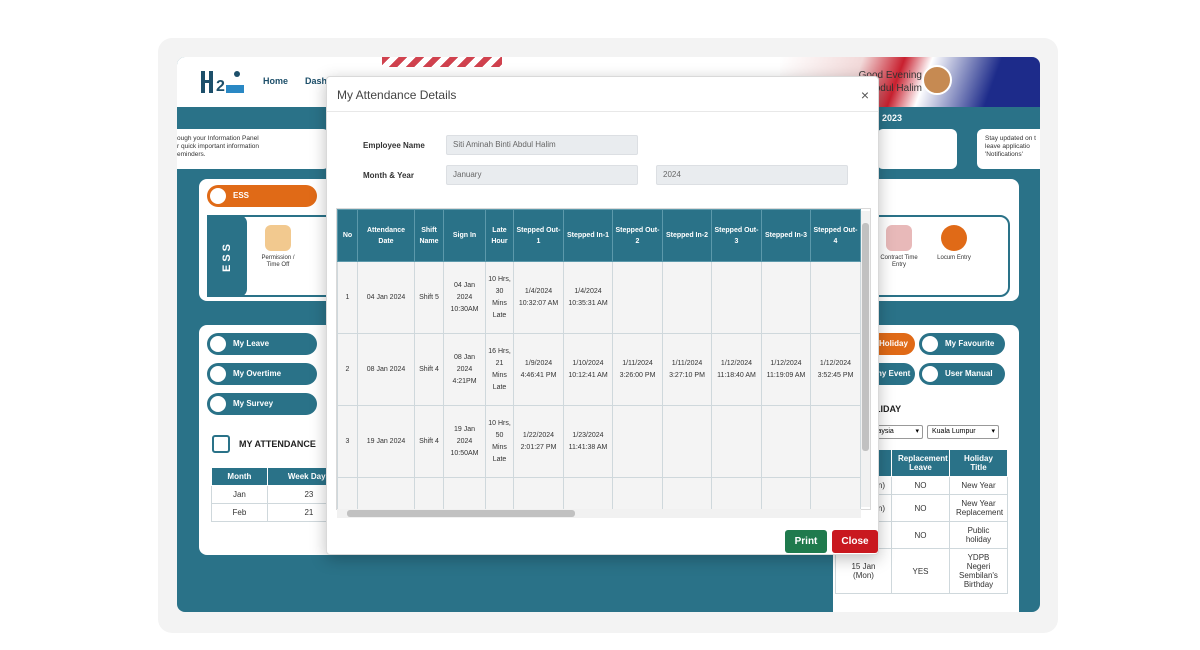  Describe the element at coordinates (687, 235) in the screenshot. I see `table-header: Stepped In-2` at that location.